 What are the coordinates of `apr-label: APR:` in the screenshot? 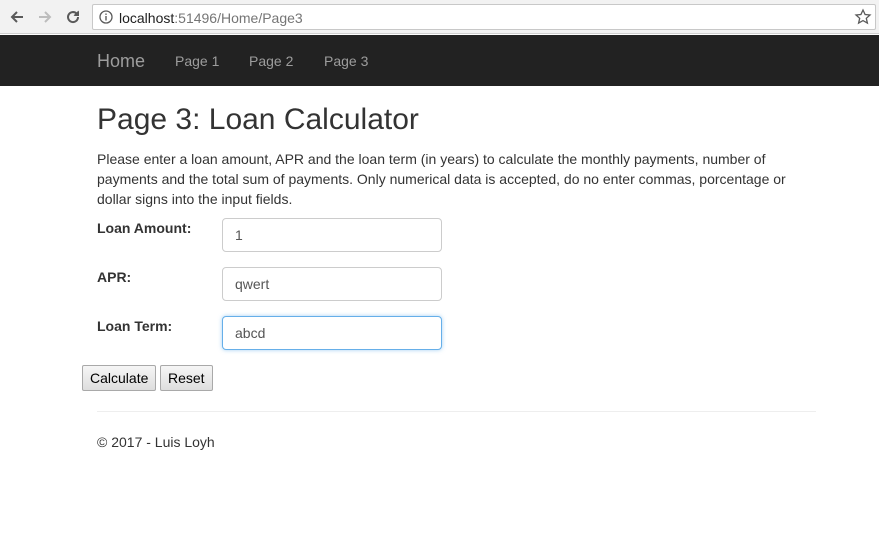 It's located at (114, 277).